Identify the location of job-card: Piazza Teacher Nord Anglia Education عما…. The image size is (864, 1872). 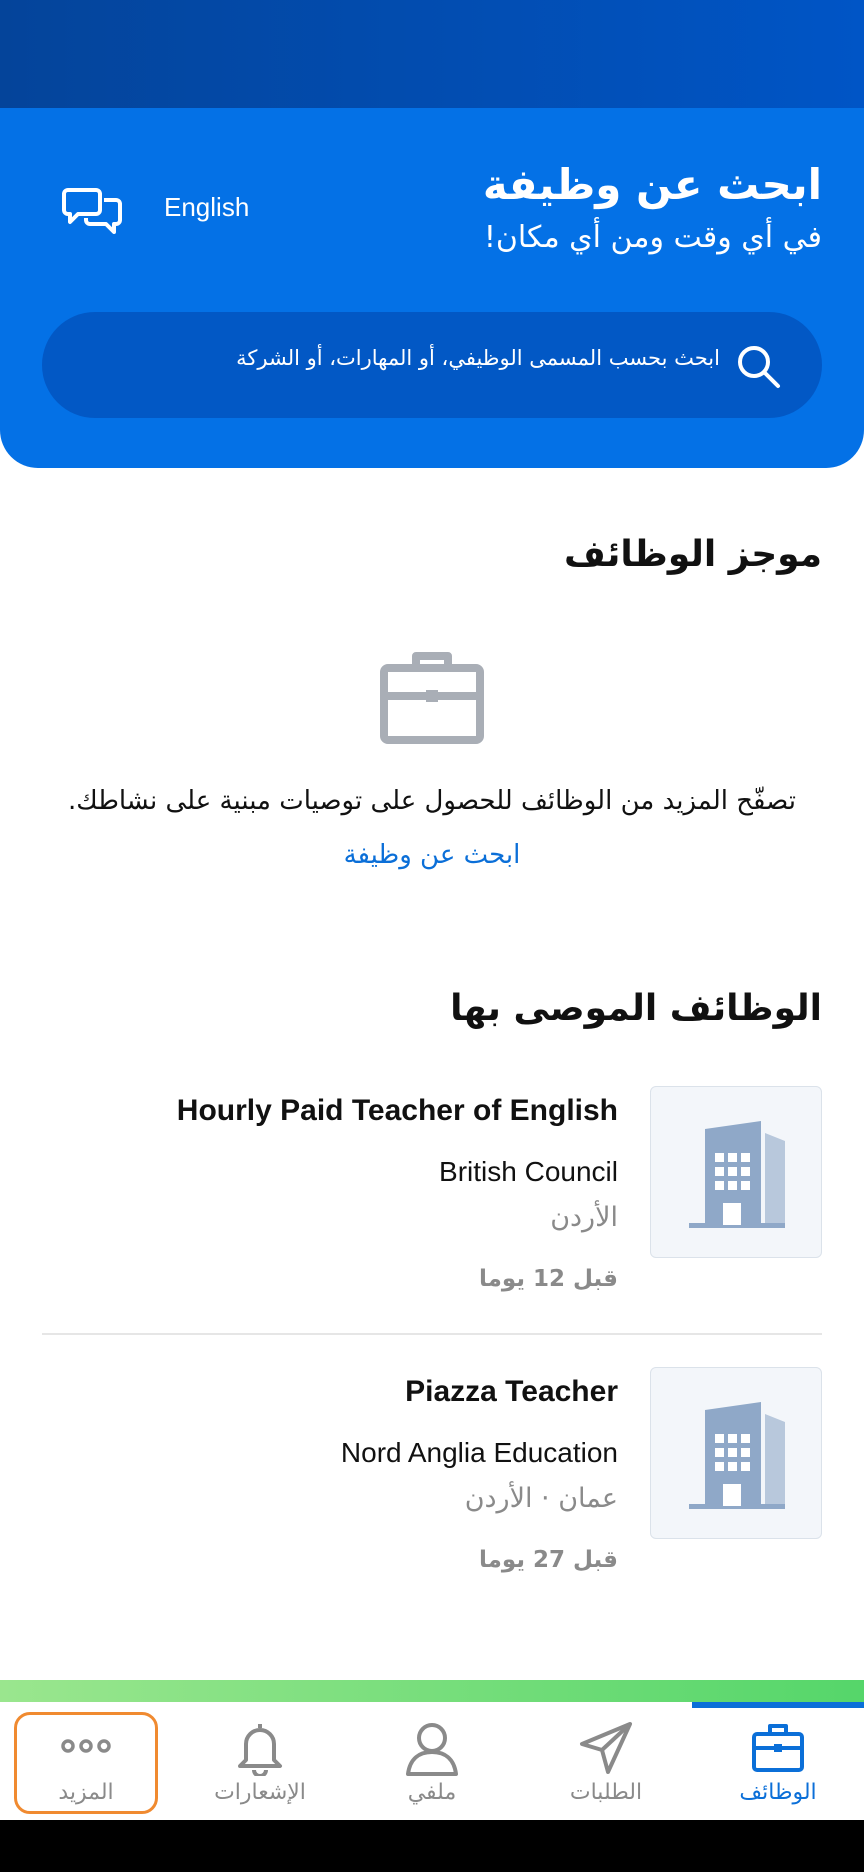
(432, 1487).